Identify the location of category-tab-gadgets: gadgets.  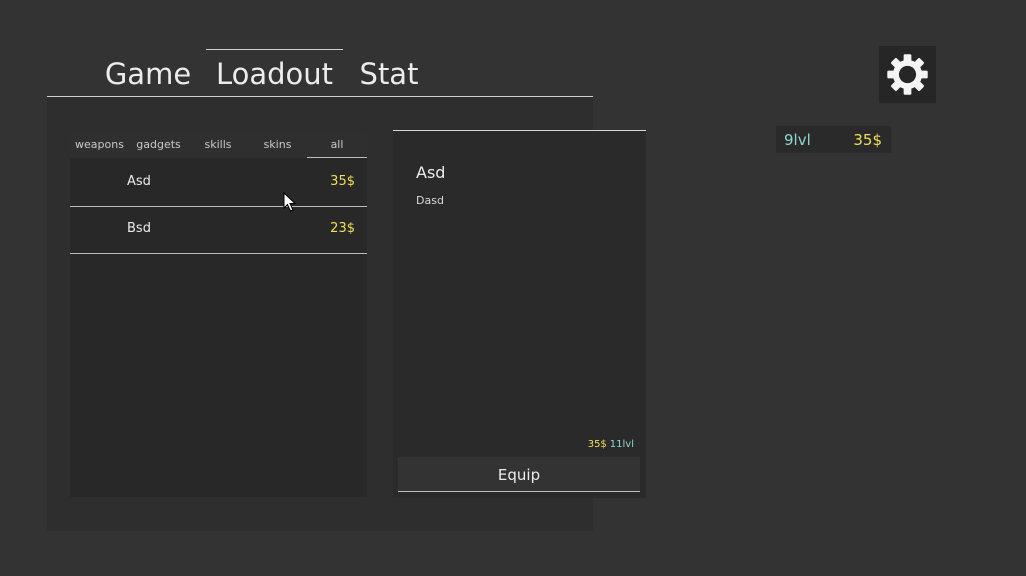
(158, 144).